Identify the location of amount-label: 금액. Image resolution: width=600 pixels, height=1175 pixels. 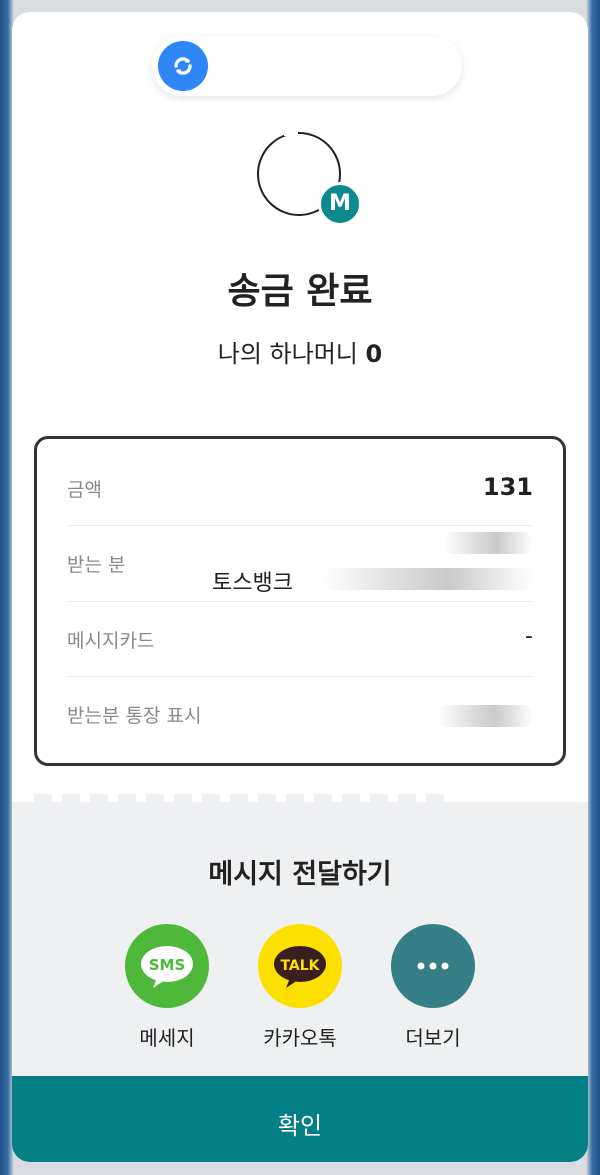
(84, 490).